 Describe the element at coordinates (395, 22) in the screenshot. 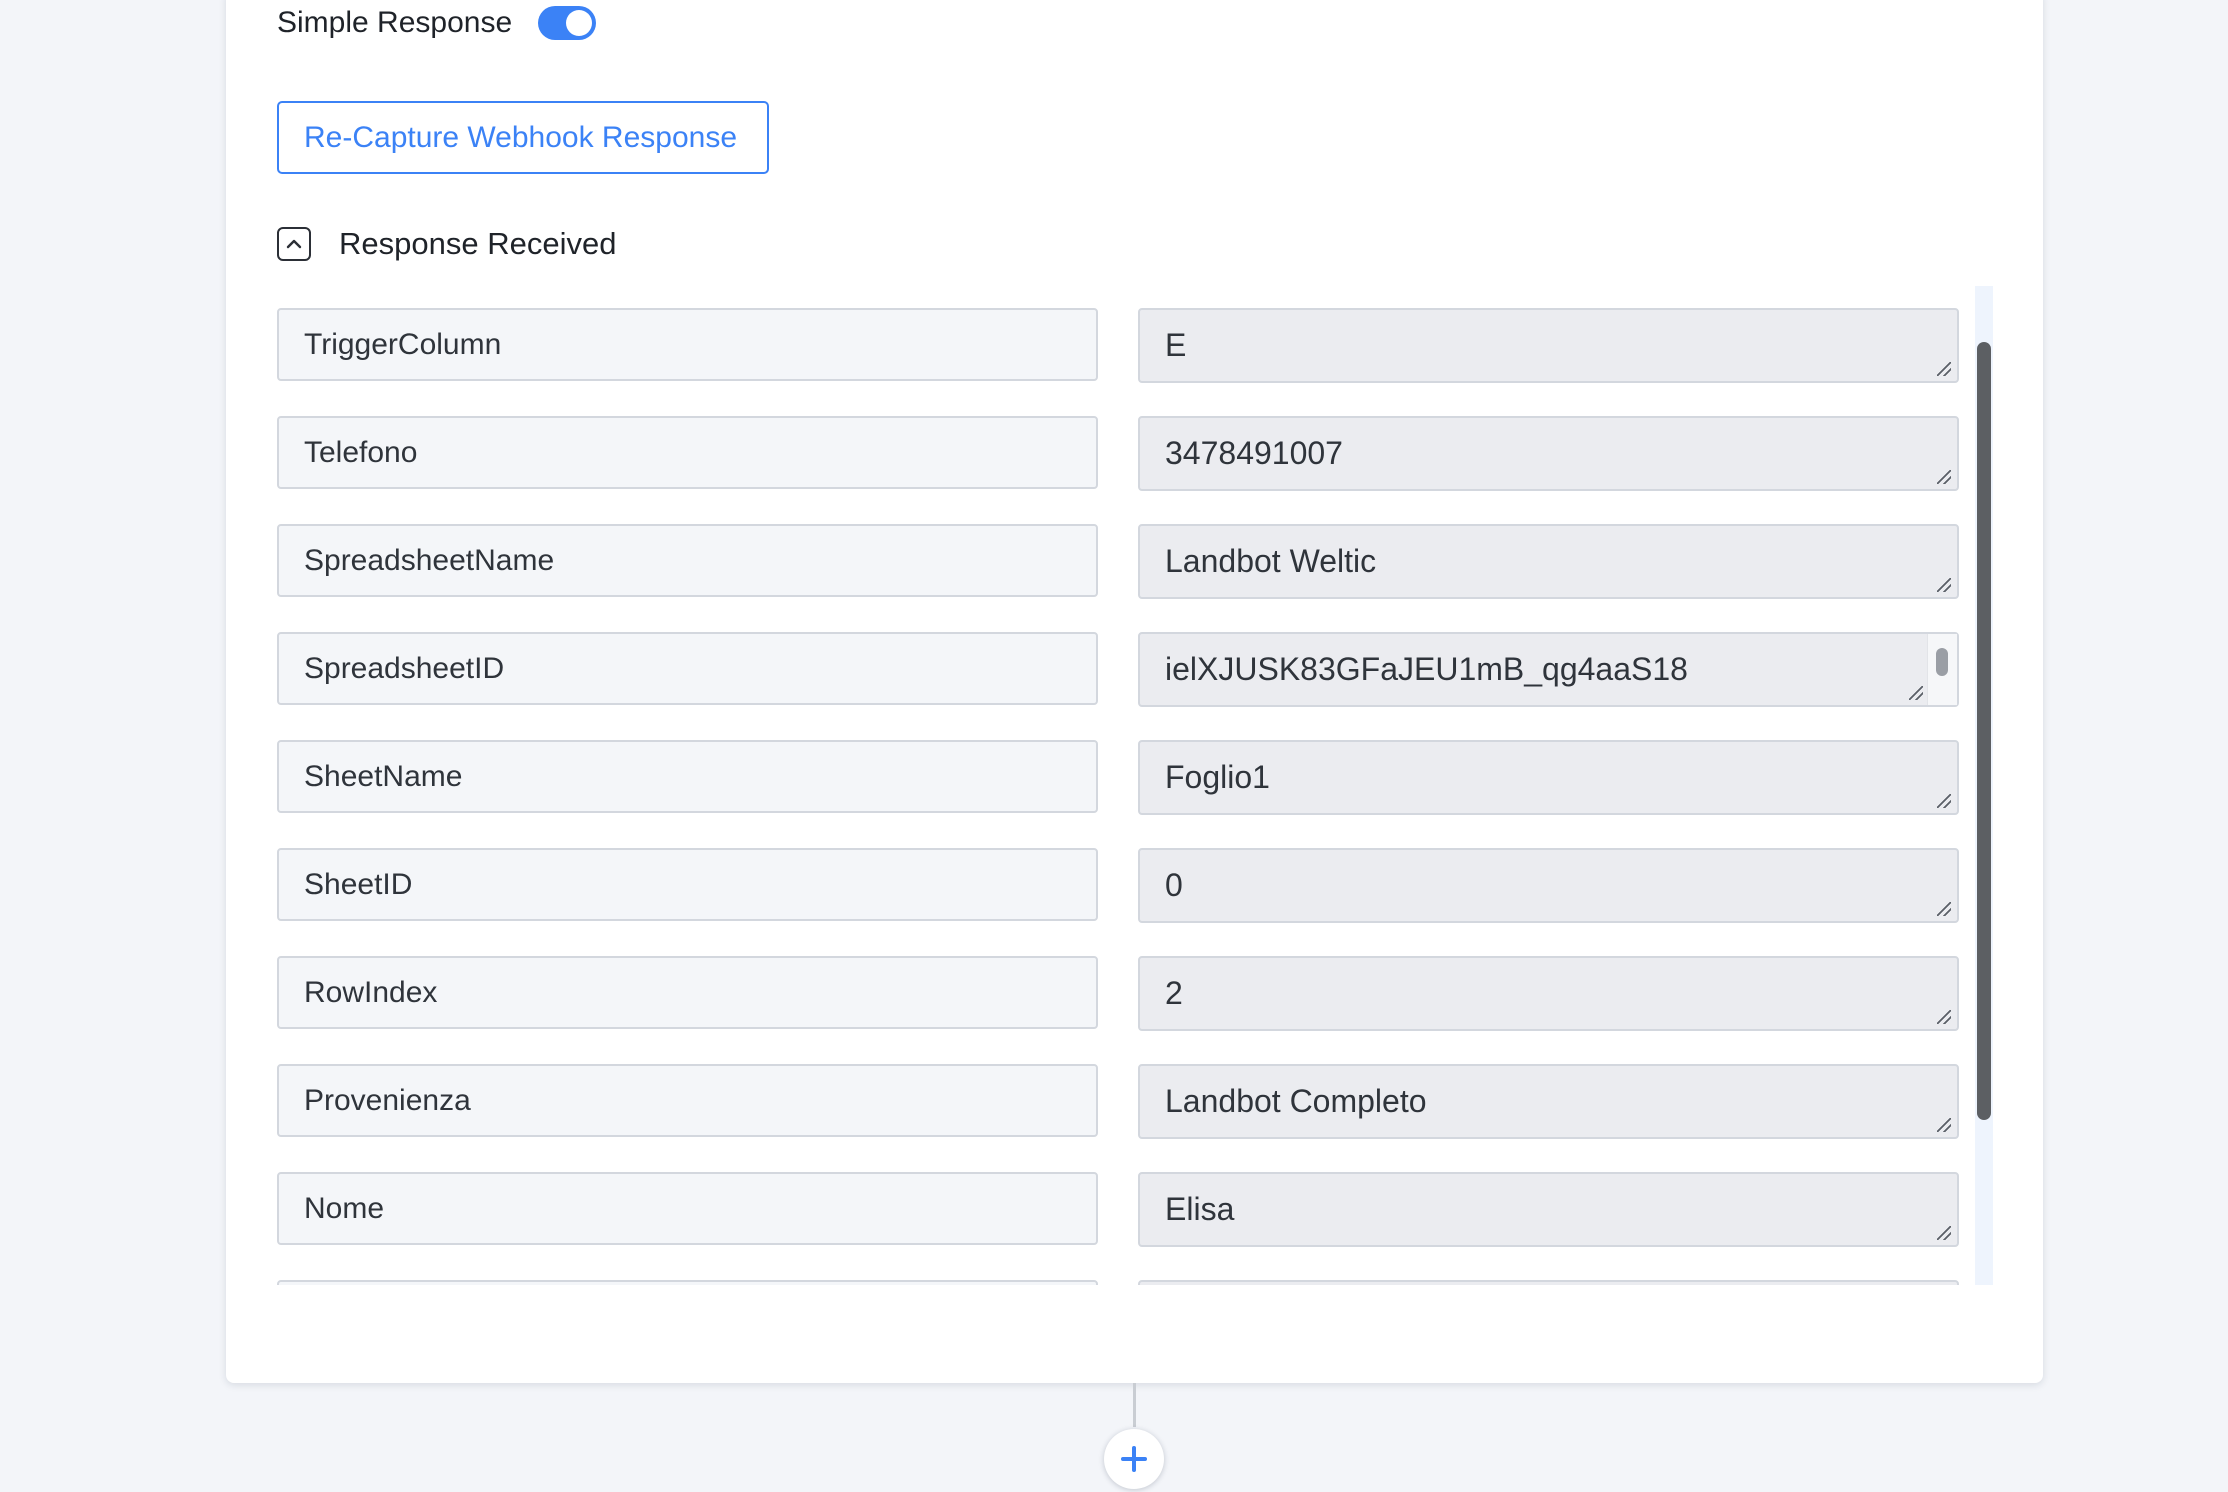

I see `simple-response-label: Simple Response` at that location.